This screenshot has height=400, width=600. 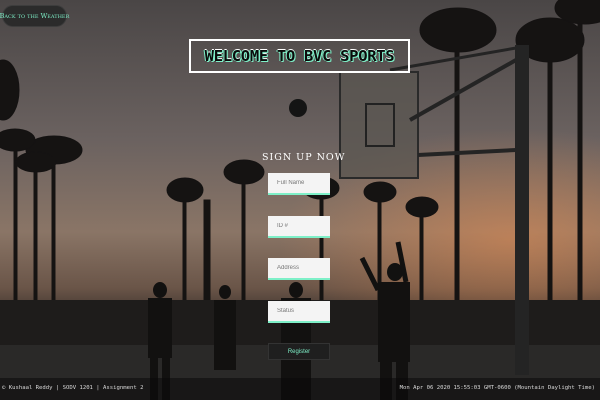 What do you see at coordinates (299, 184) in the screenshot?
I see `full-name-input` at bounding box center [299, 184].